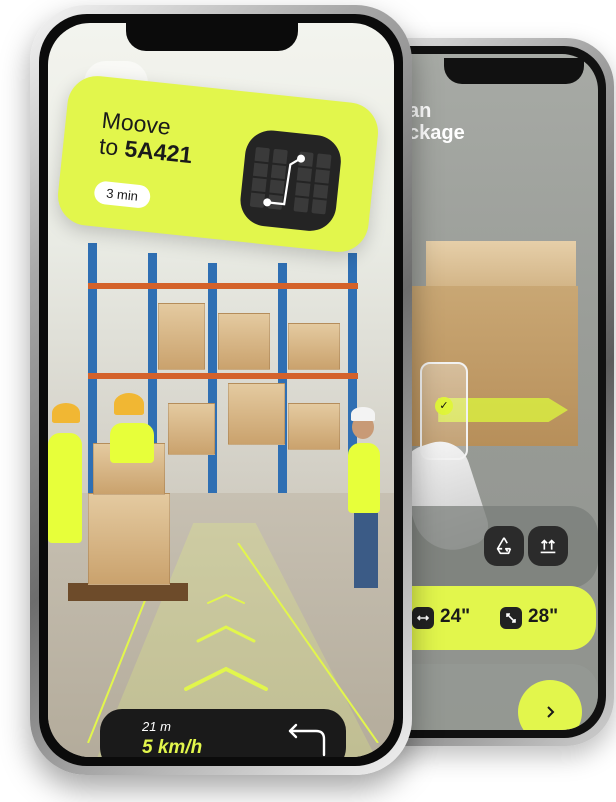 Image resolution: width=616 pixels, height=802 pixels. What do you see at coordinates (514, 71) in the screenshot?
I see `back-phone-notch` at bounding box center [514, 71].